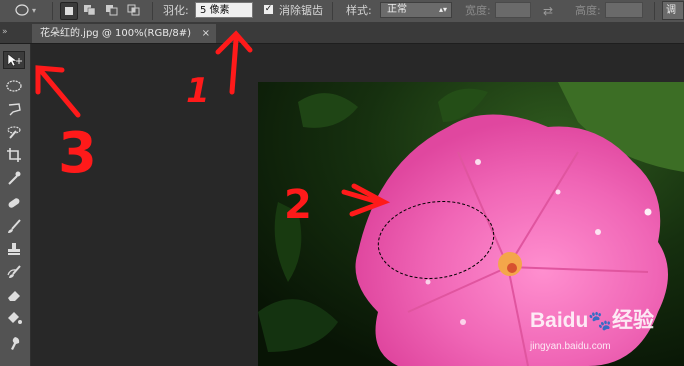 Image resolution: width=684 pixels, height=366 pixels. Describe the element at coordinates (14, 318) in the screenshot. I see `paint-bucket-tool-icon` at that location.